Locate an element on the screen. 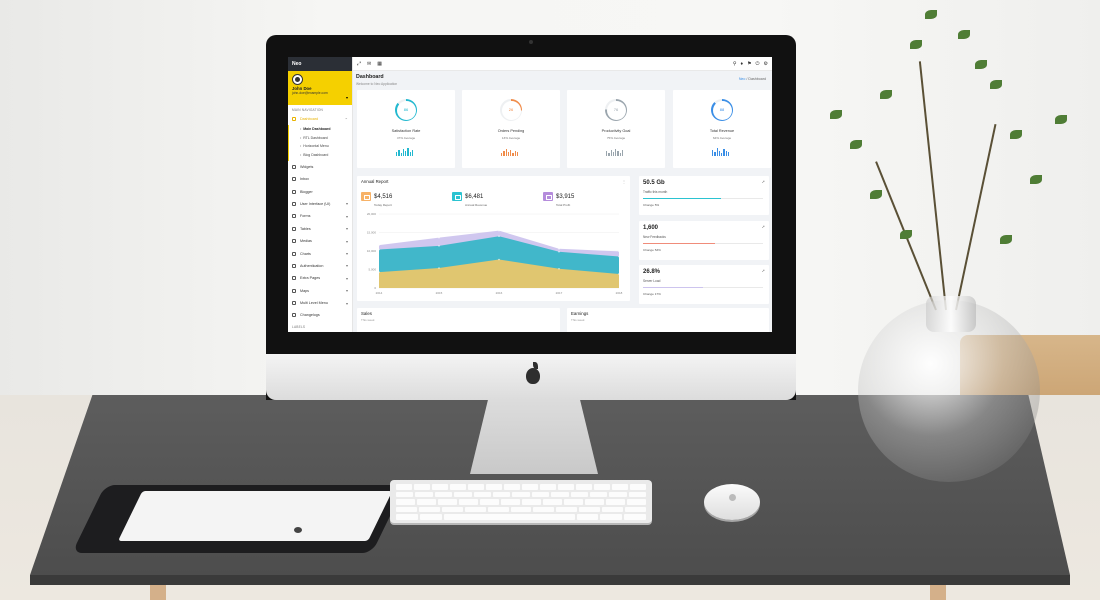 This screenshot has width=1100, height=600. gear-icon: ⚙ is located at coordinates (766, 64).